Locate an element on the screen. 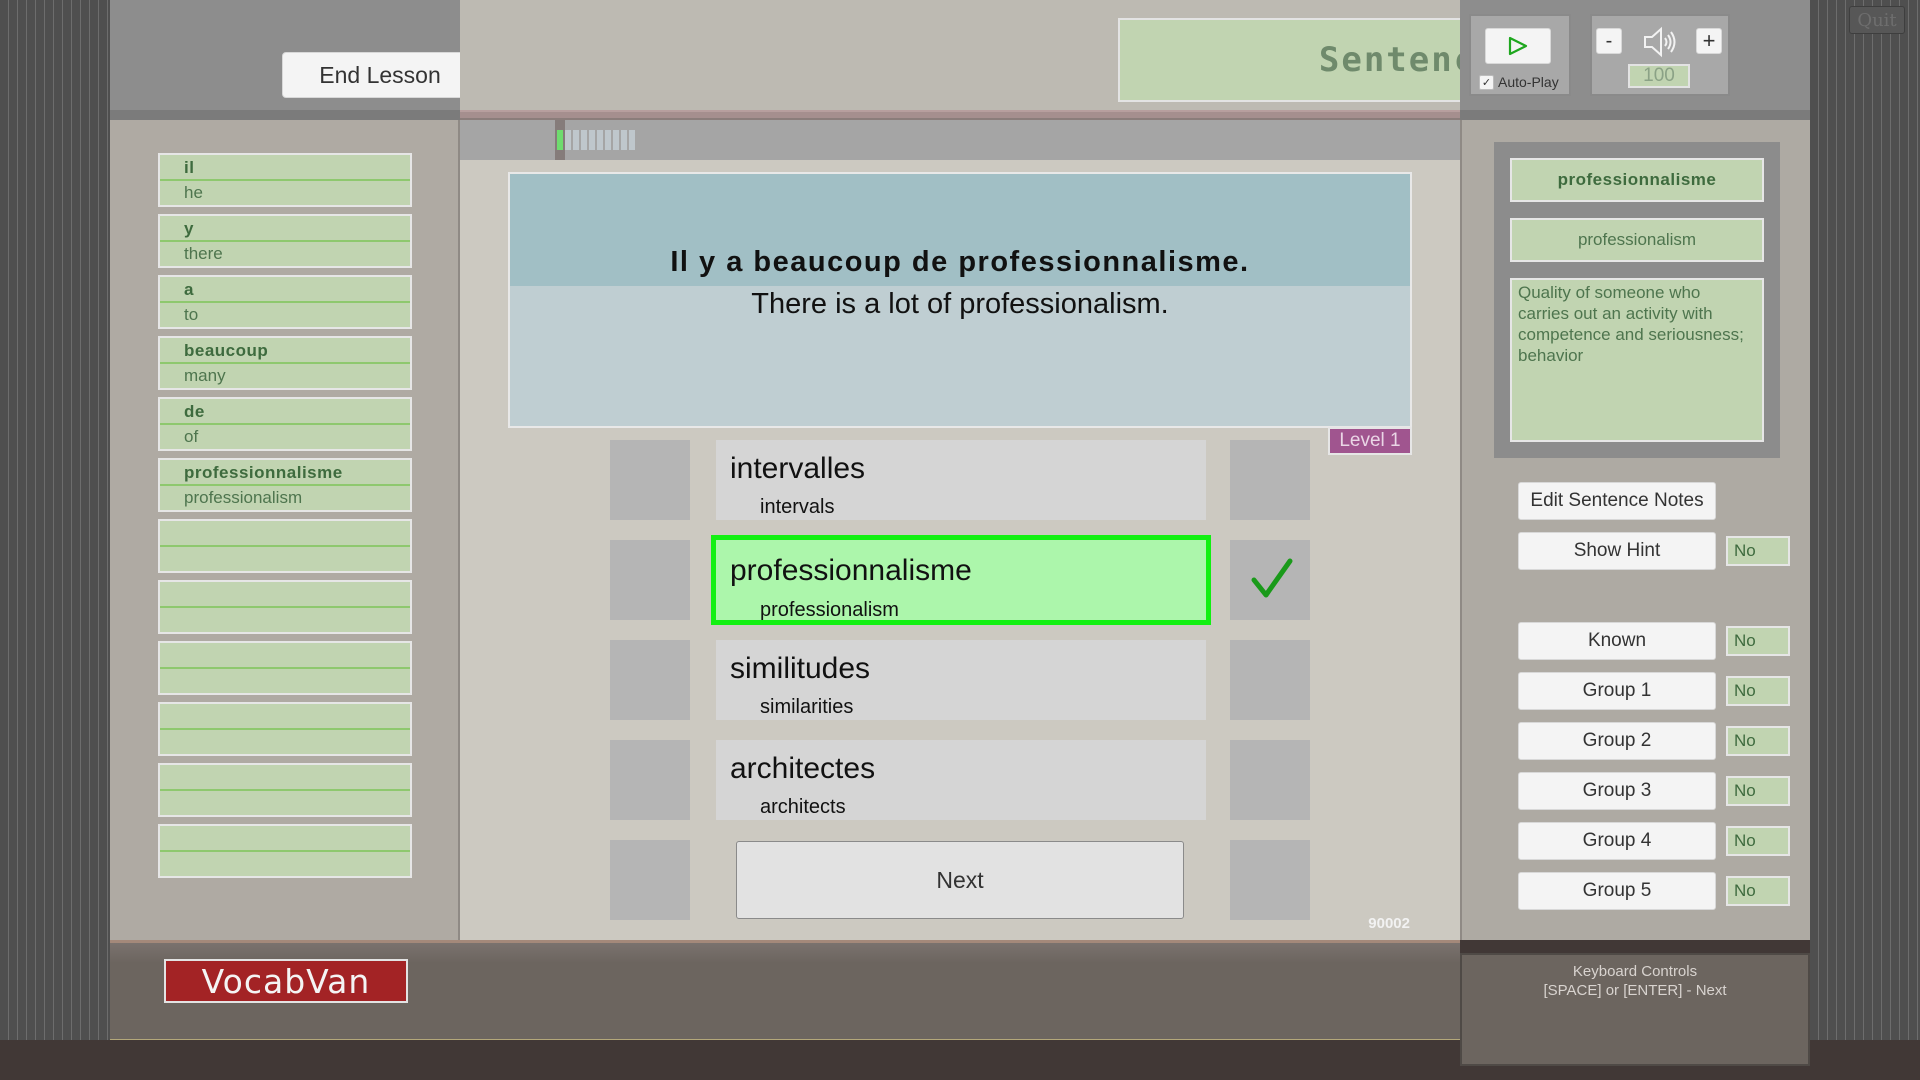 The image size is (1920, 1080). word-french: de is located at coordinates (194, 411).